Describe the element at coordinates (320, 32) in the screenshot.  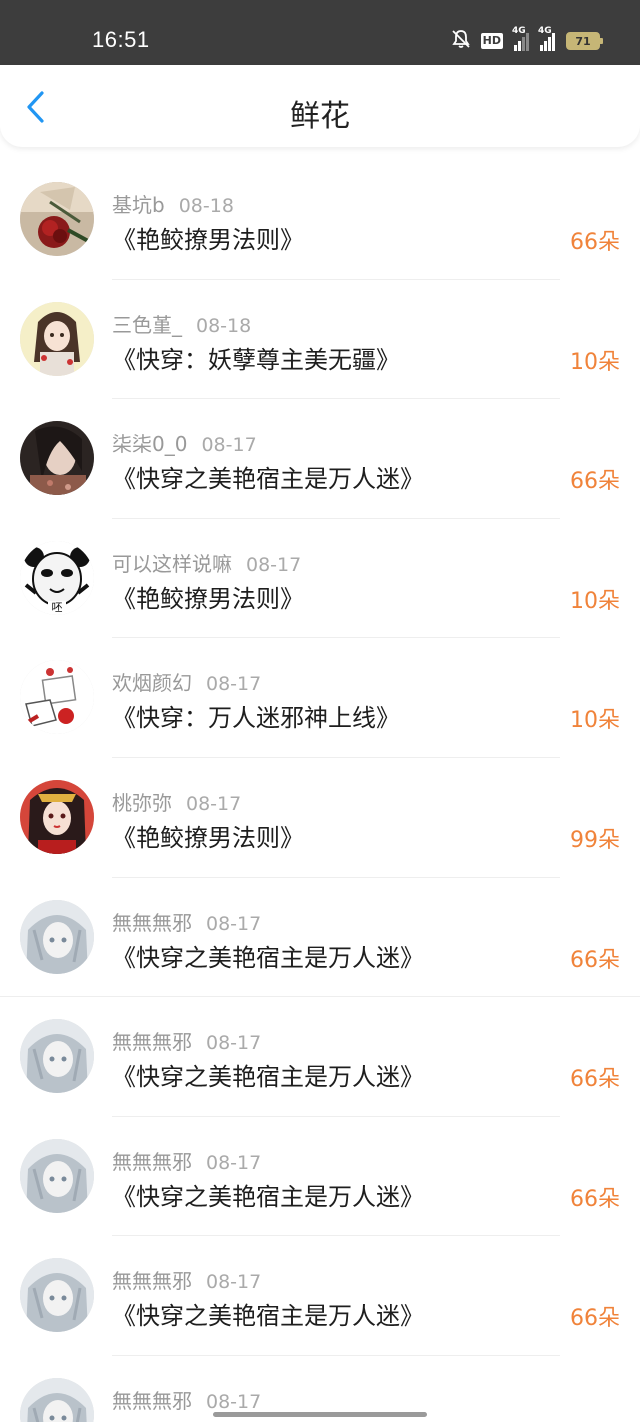
I see `status-bar: 16:51 HD 4G 4G 71` at that location.